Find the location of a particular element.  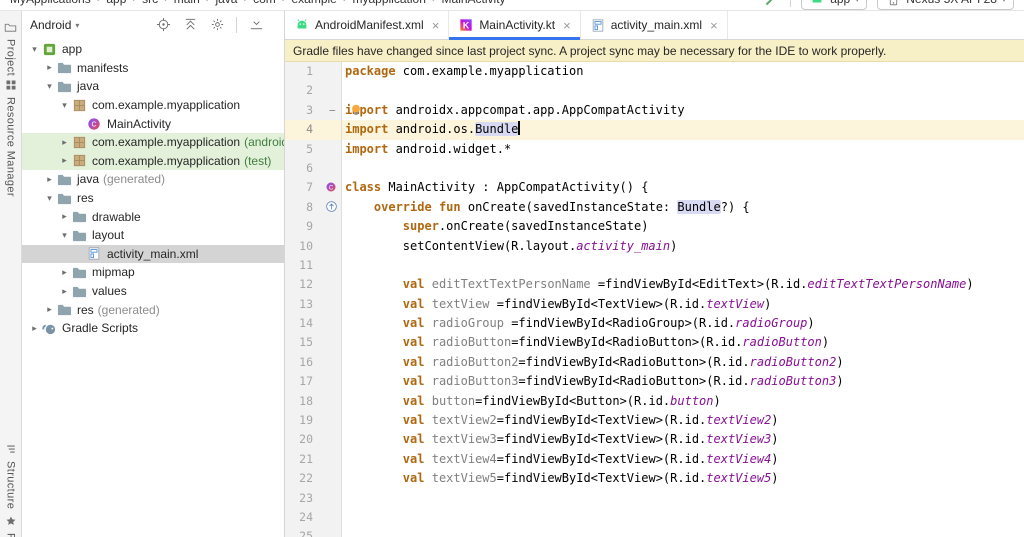

gutter: 18 is located at coordinates (313, 401).